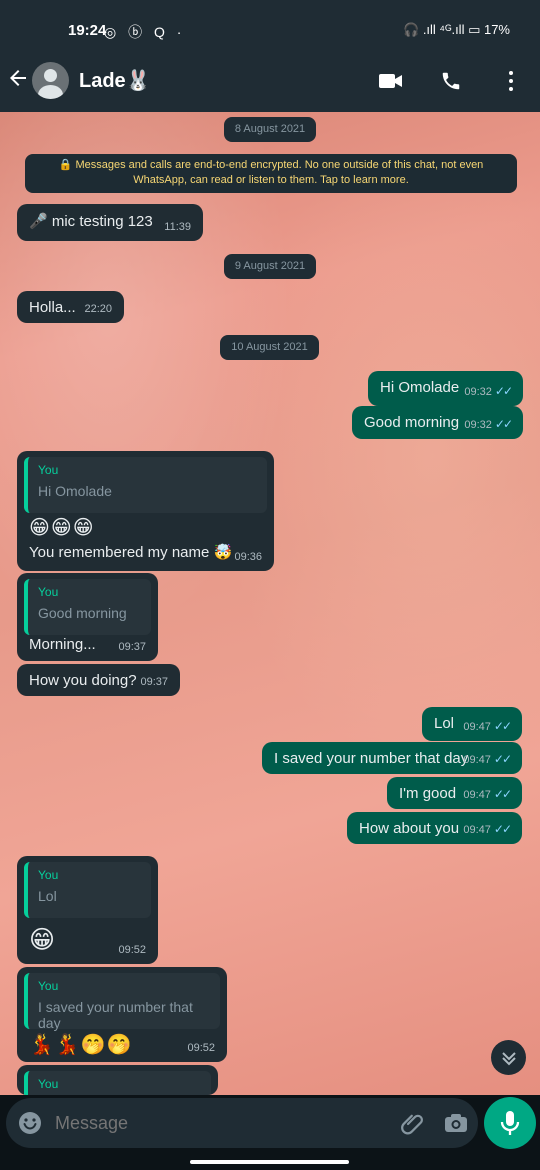 The height and width of the screenshot is (1170, 540). Describe the element at coordinates (75, 491) in the screenshot. I see `quoted-text: Hi Omolade` at that location.